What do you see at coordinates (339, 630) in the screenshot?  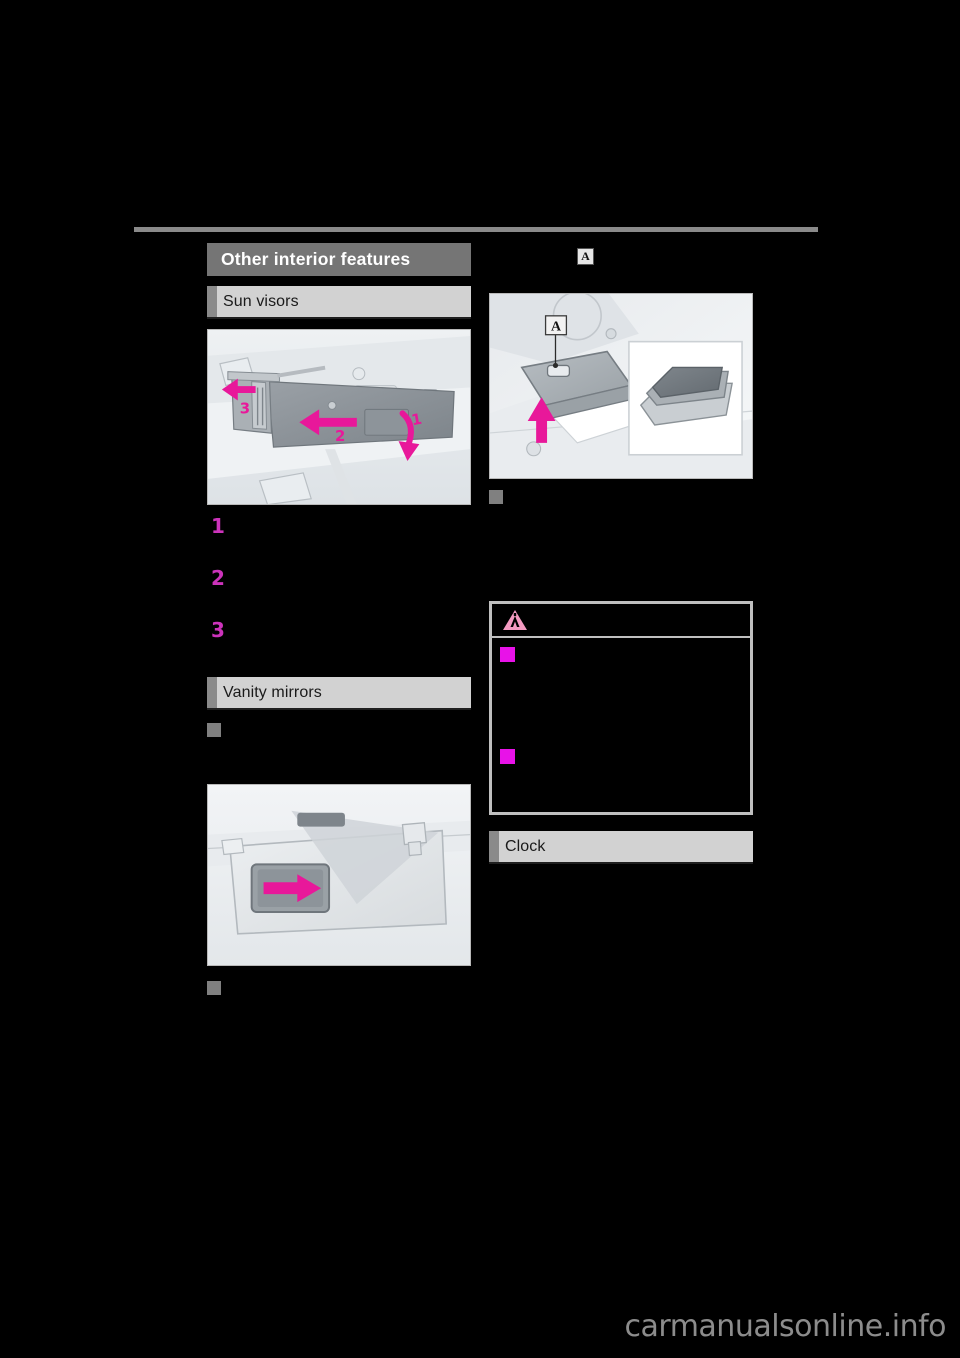 I see `list-item: 3` at bounding box center [339, 630].